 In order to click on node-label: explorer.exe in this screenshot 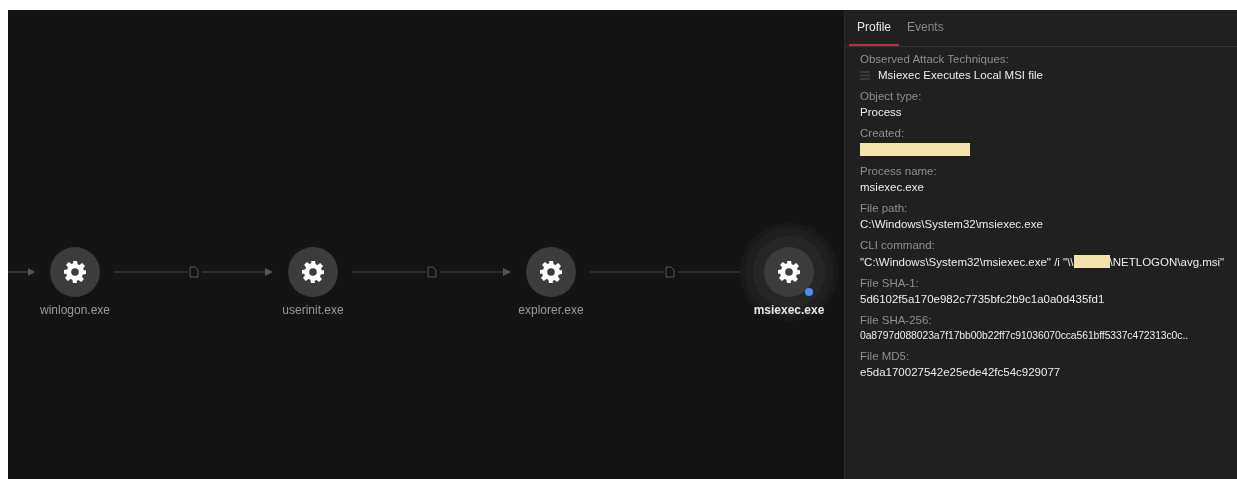, I will do `click(551, 310)`.